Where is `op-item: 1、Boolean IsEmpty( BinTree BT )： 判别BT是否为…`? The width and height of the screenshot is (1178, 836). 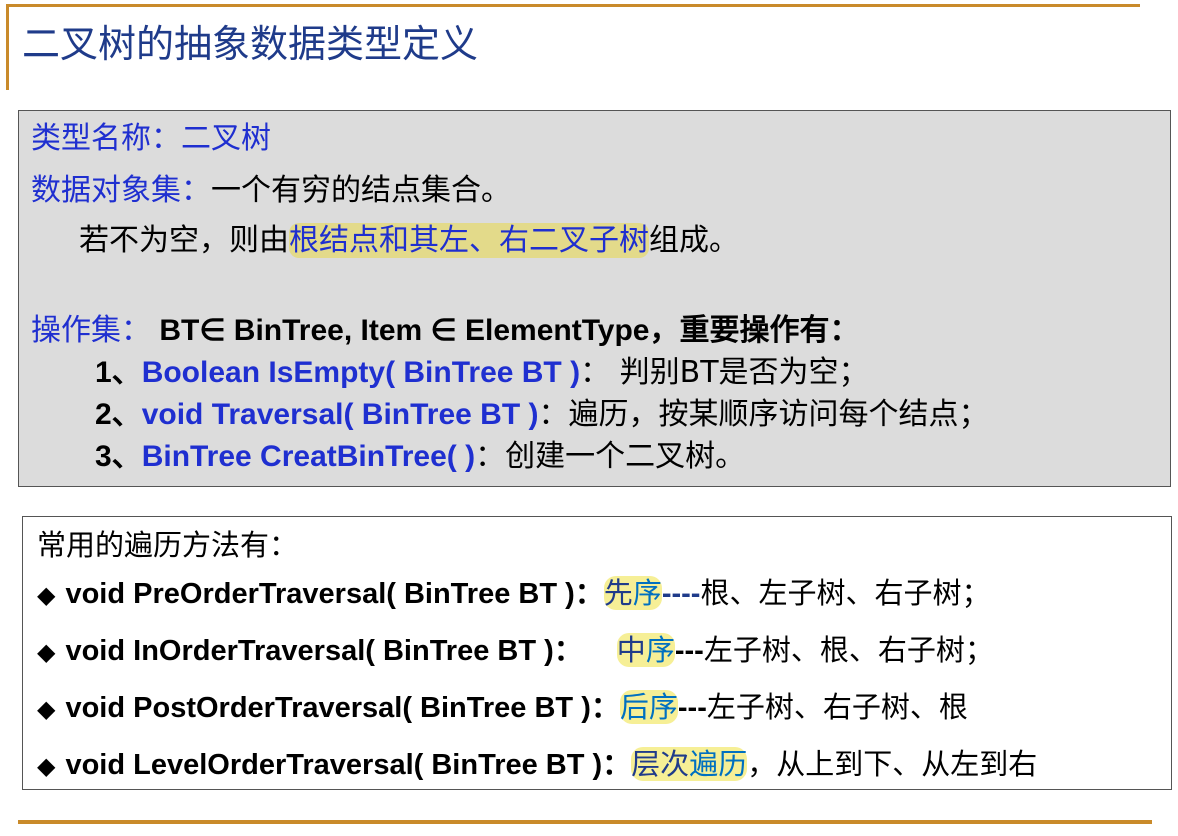 op-item: 1、Boolean IsEmpty( BinTree BT )： 判别BT是否为… is located at coordinates (482, 373).